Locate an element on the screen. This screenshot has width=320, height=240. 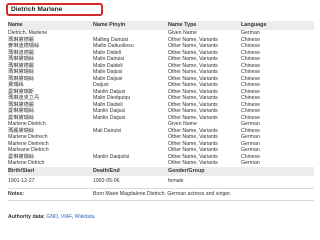
birth-date: 1901-12-27 is located at coordinates (21, 181).